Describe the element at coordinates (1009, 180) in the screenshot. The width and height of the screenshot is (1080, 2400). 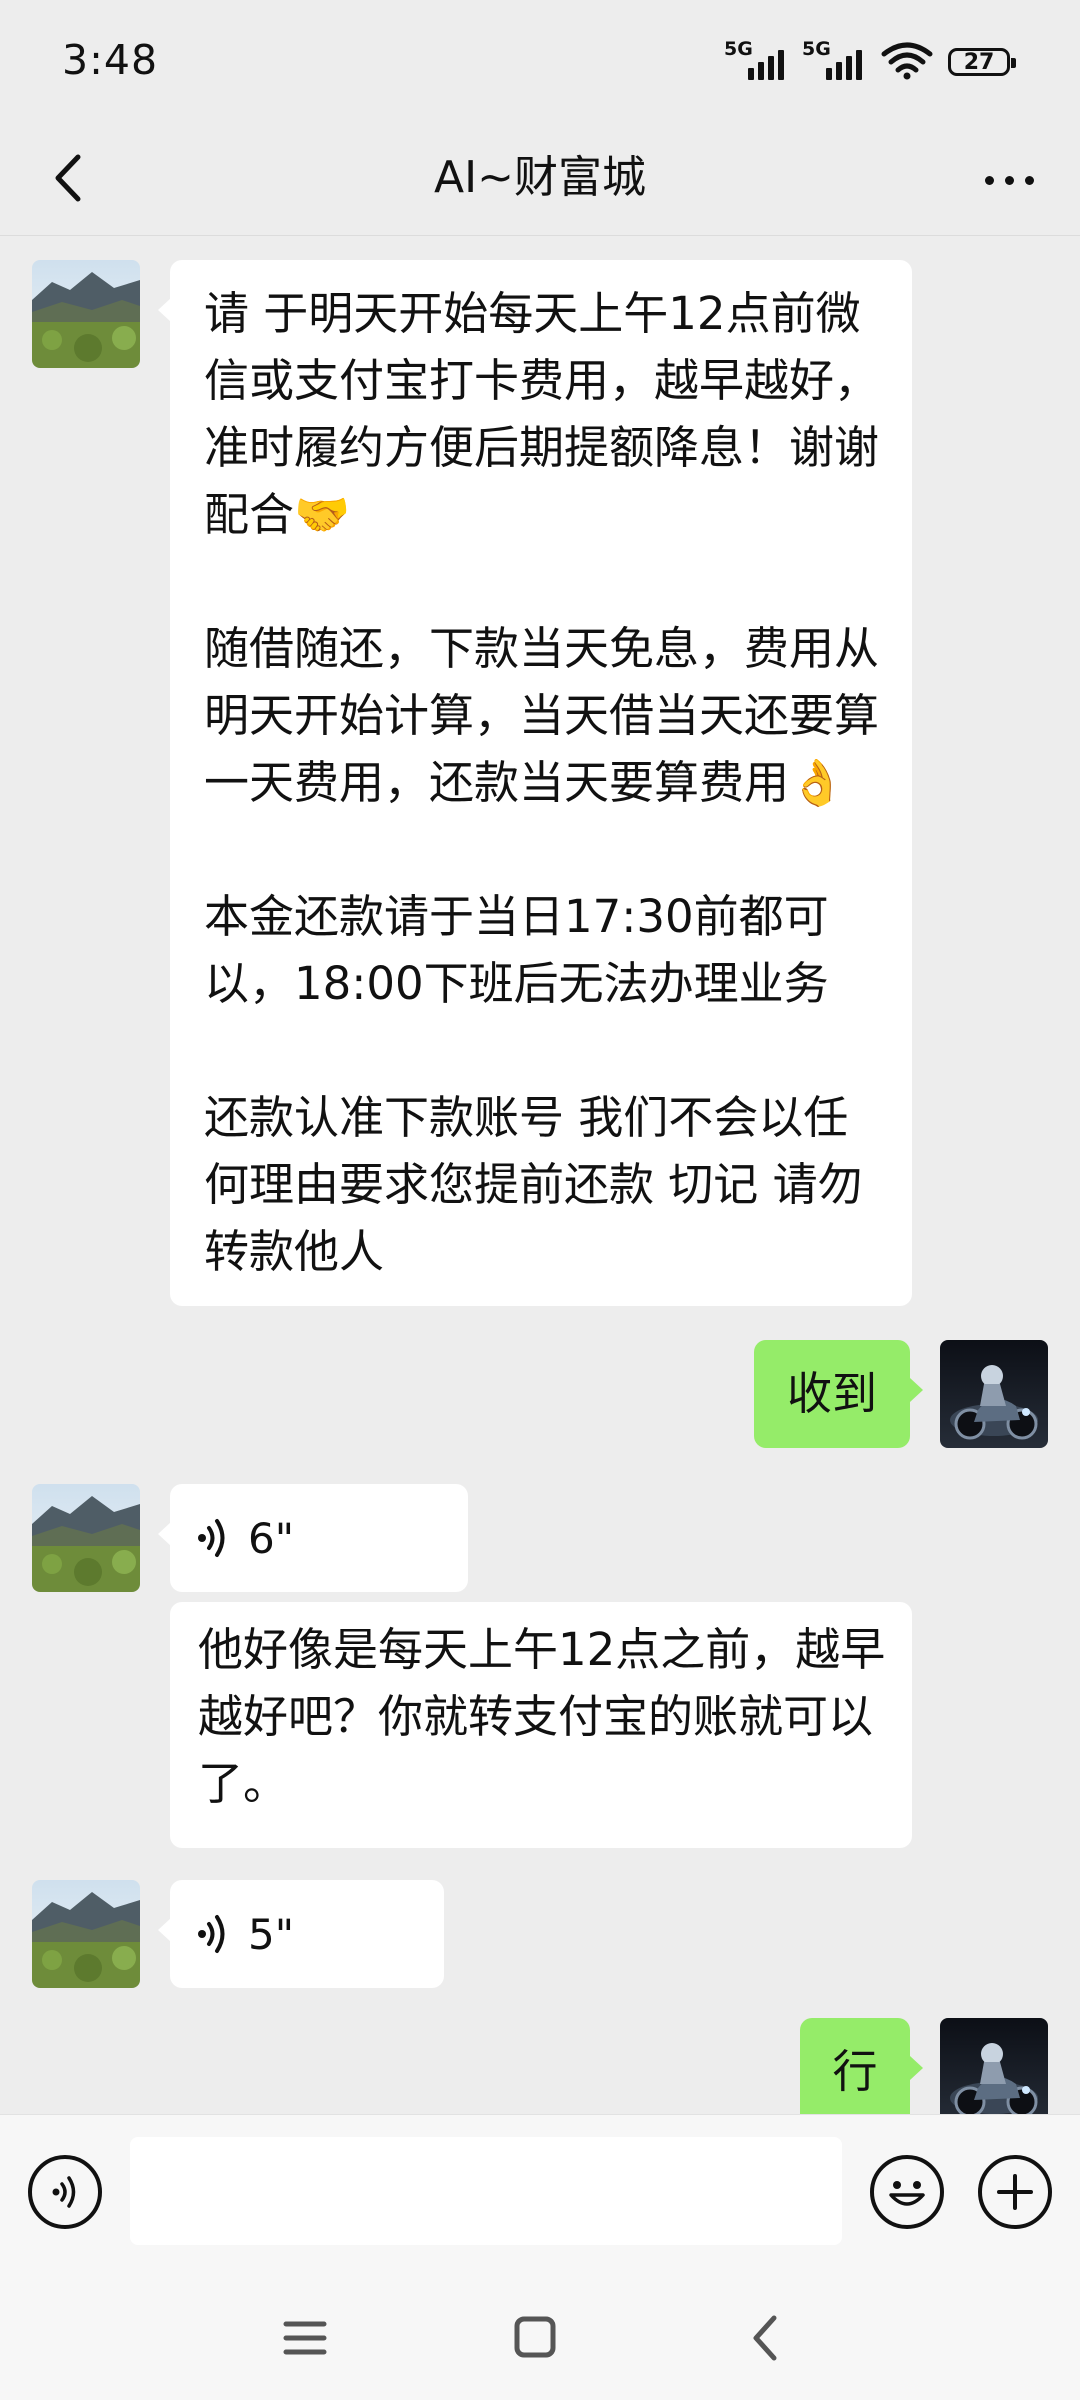
I see `more-dots-icon` at that location.